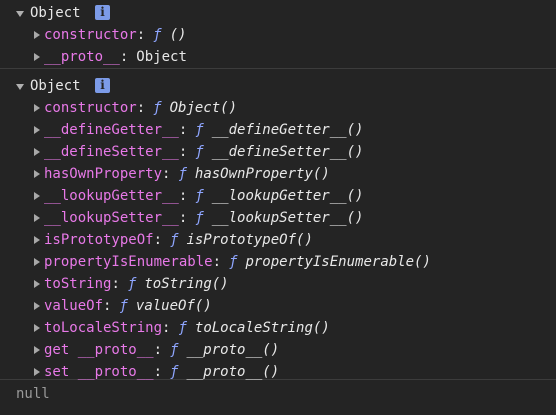  I want to click on property-row: __lookupSetter__: ƒ __lookupSetter__(), so click(278, 218).